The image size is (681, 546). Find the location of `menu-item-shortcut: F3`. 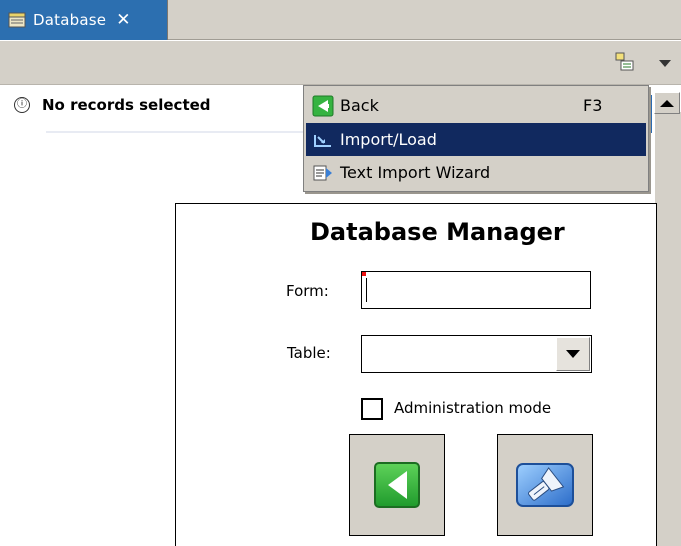

menu-item-shortcut: F3 is located at coordinates (593, 105).